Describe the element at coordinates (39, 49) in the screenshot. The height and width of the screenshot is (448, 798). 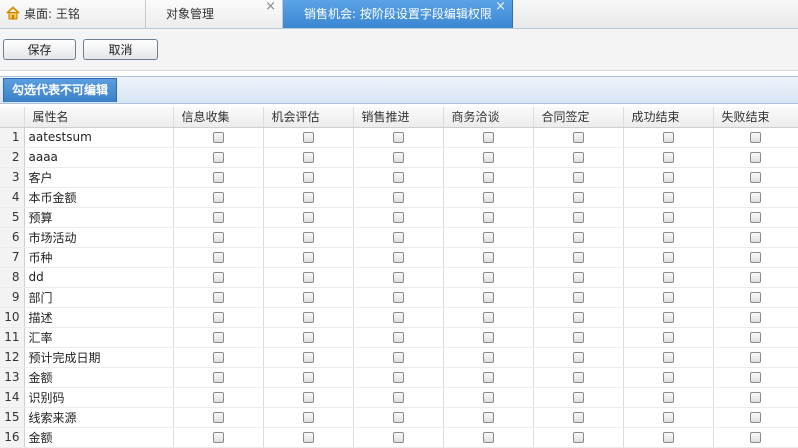
I see `save-button: 保存` at that location.